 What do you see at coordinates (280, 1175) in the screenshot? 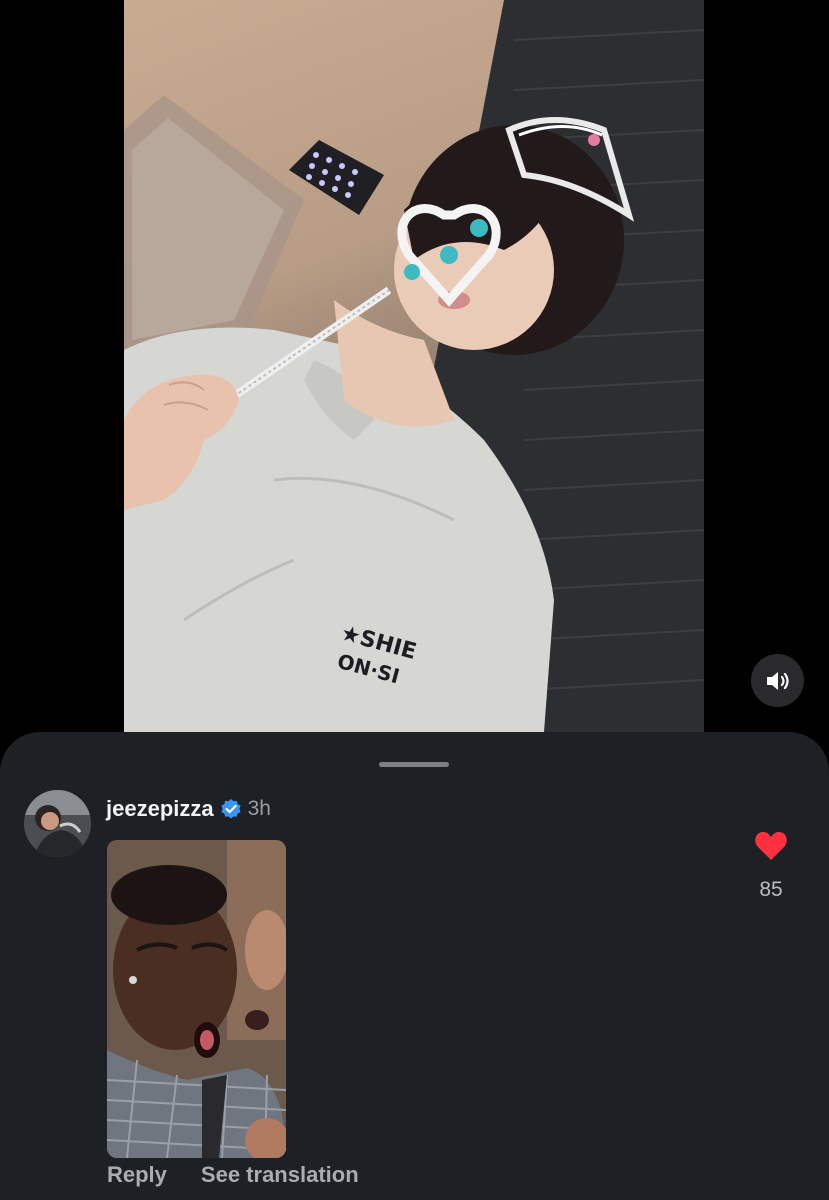
I see `see-translation-link: See translation` at bounding box center [280, 1175].